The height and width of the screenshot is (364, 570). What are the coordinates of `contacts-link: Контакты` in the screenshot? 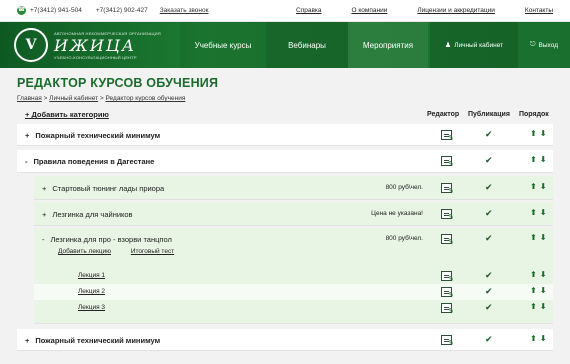 It's located at (539, 10).